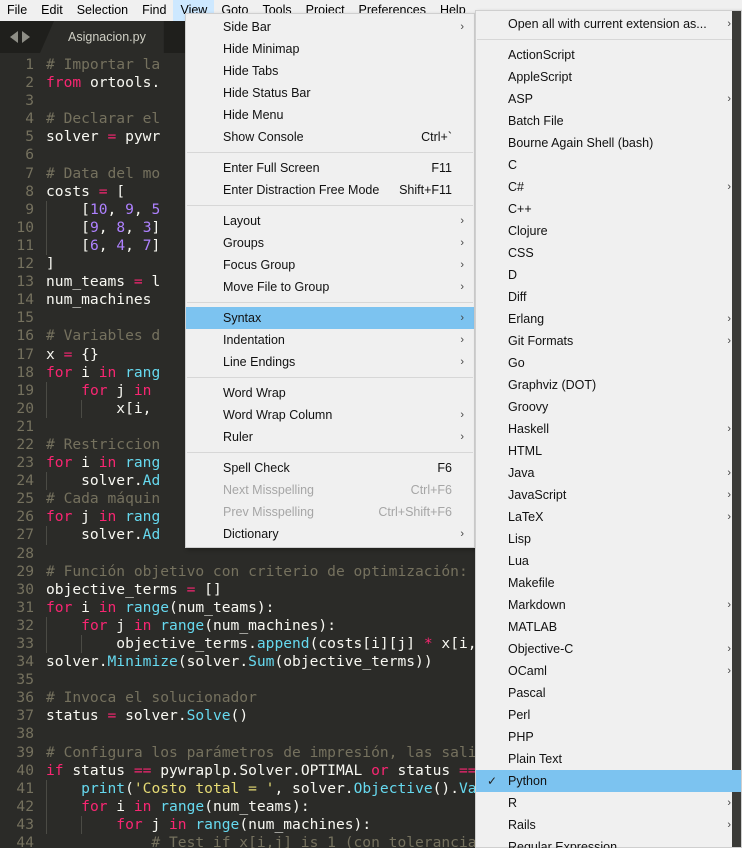 This screenshot has height=848, width=742. Describe the element at coordinates (330, 318) in the screenshot. I see `menu-item-syntax: Syntax ›` at that location.